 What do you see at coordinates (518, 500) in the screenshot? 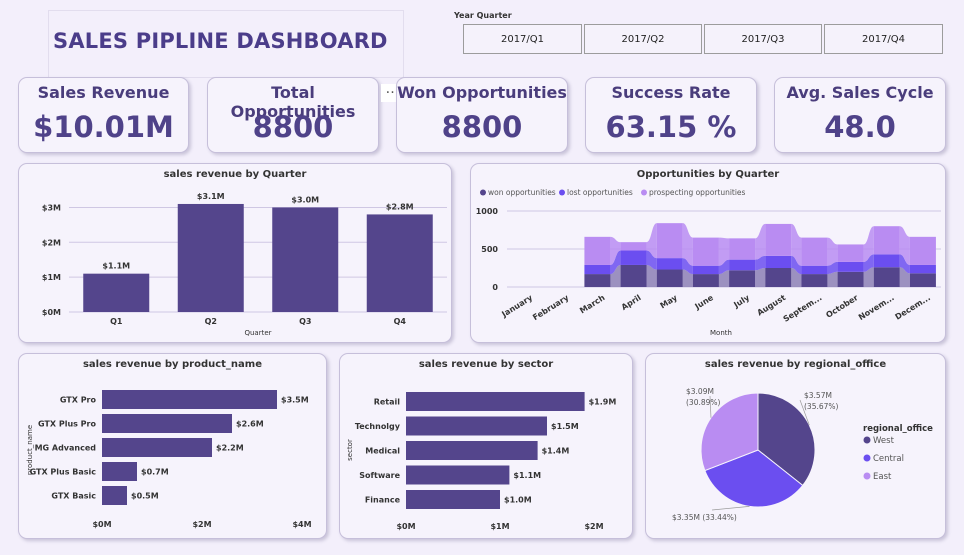
I see `data-label: $1.0M` at bounding box center [518, 500].